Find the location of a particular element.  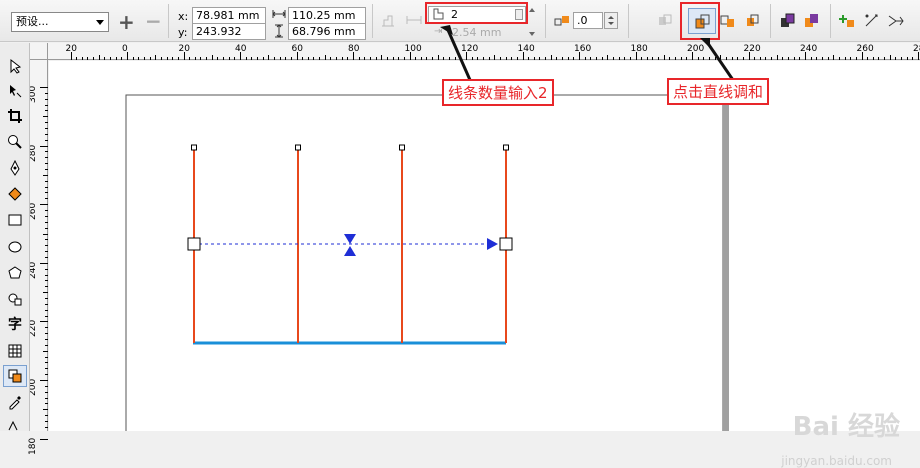

annotation-arrows is located at coordinates (587, 53).